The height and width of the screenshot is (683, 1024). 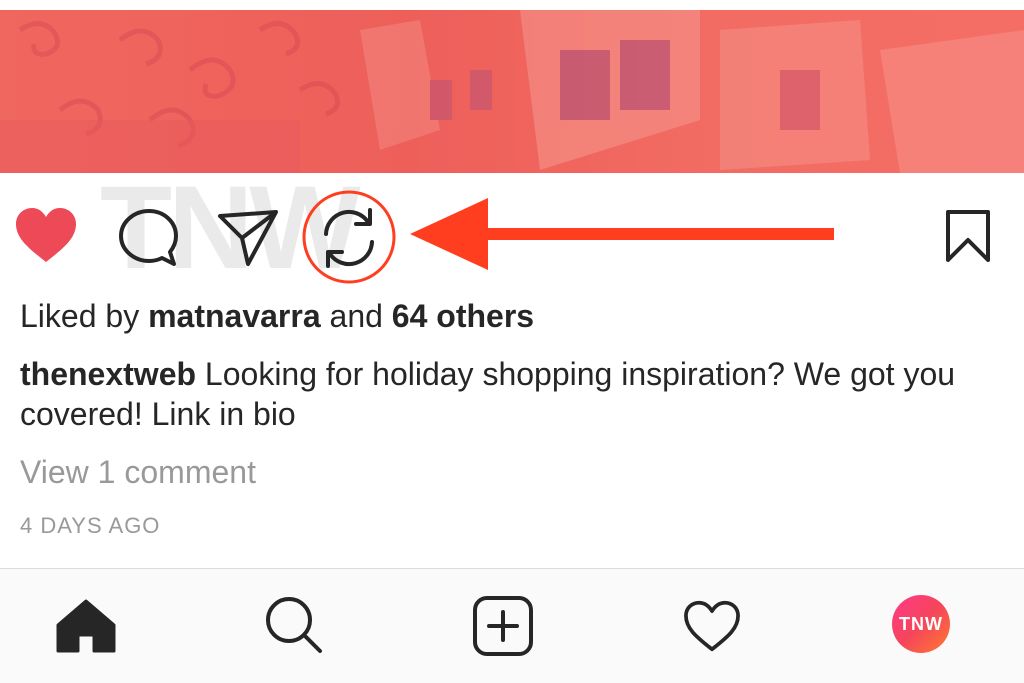 I want to click on tab-search, so click(x=294, y=627).